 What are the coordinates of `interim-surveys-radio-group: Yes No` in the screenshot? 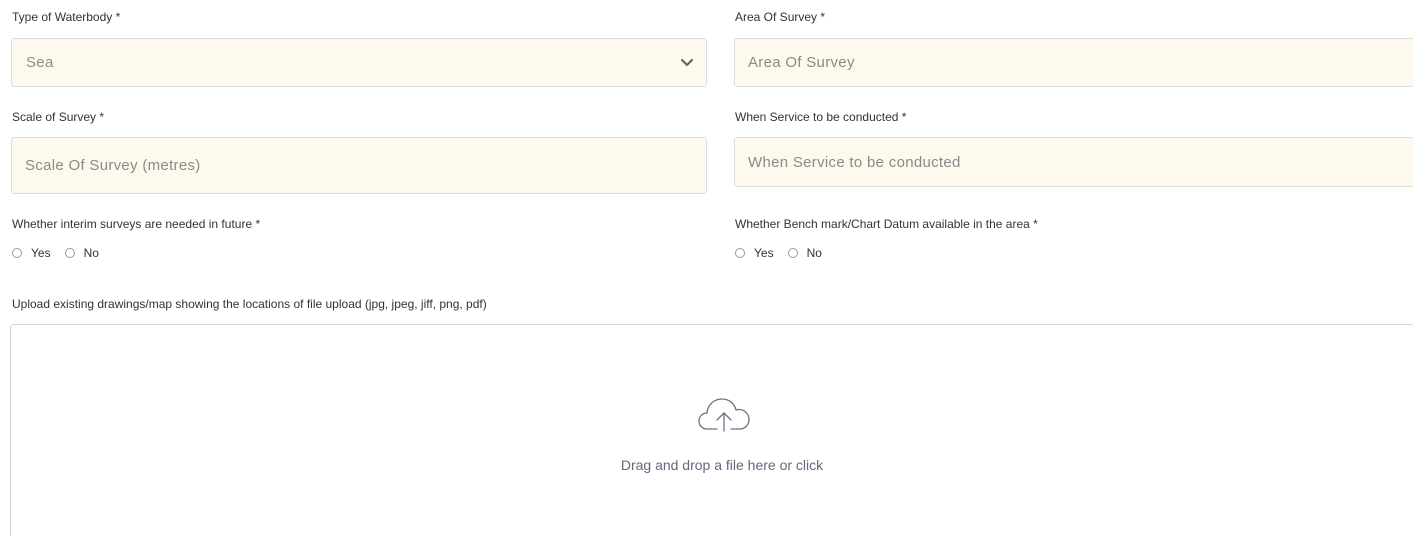 It's located at (62, 253).